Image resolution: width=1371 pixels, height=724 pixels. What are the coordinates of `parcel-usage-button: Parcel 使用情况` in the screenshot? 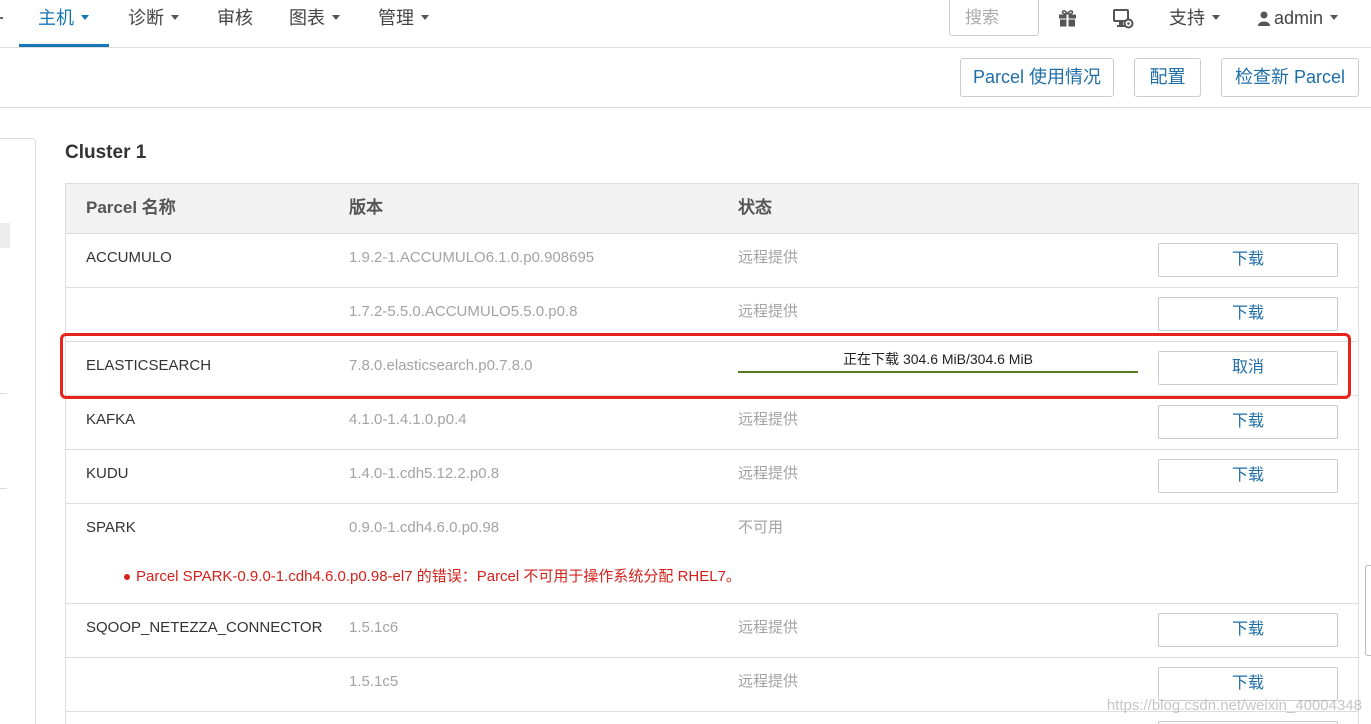 It's located at (1037, 77).